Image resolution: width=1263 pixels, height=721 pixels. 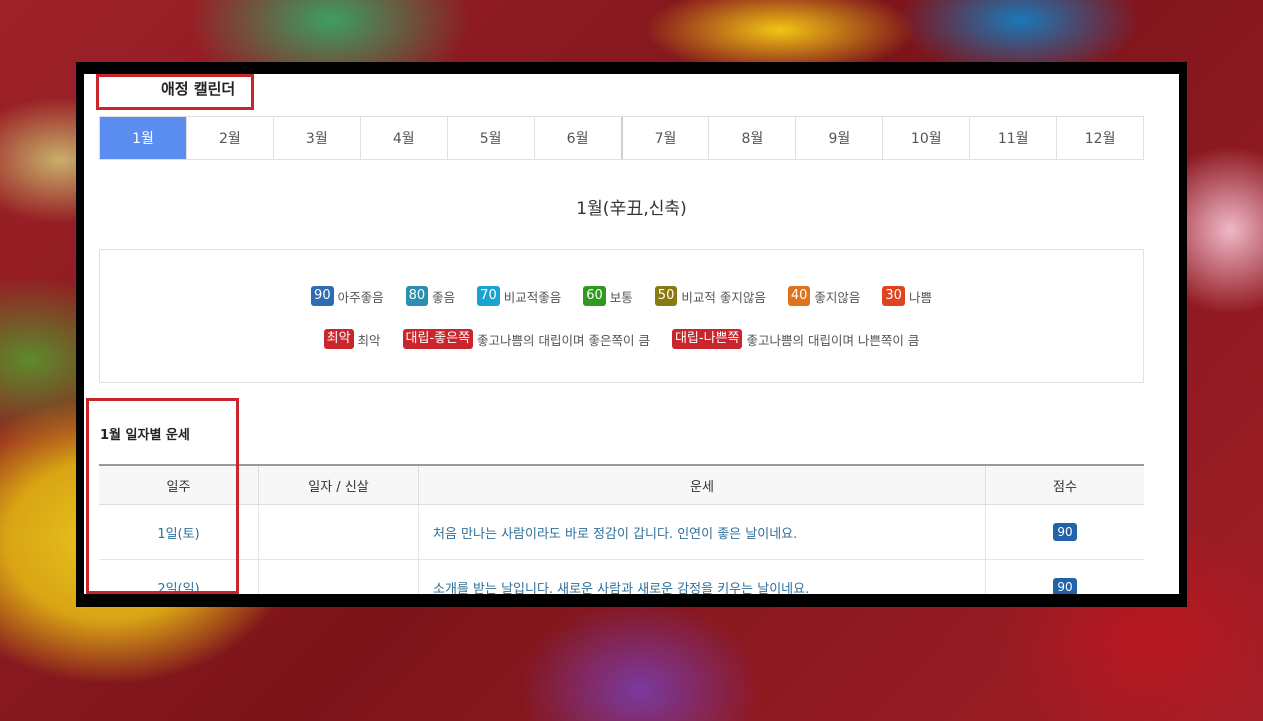 I want to click on legend-item: 대립-좋은쪽 좋고나쁨의 대립이며 좋은쪽이 큼, so click(x=526, y=339).